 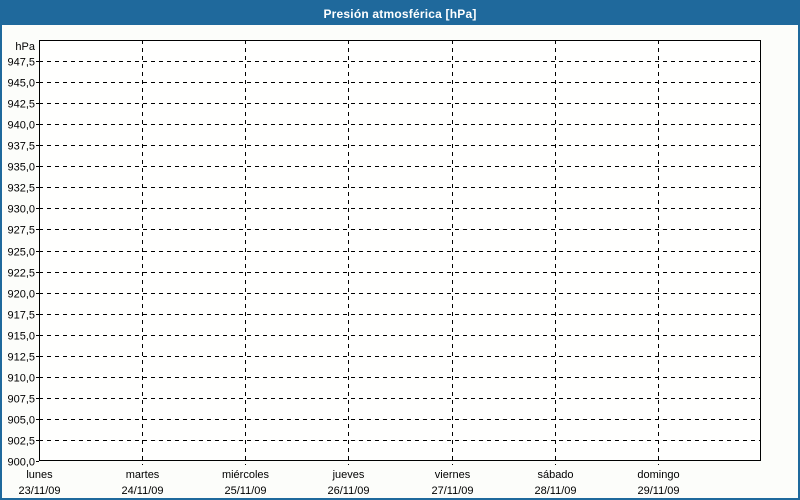 I want to click on y-tick-label: 930,0, so click(x=21, y=210).